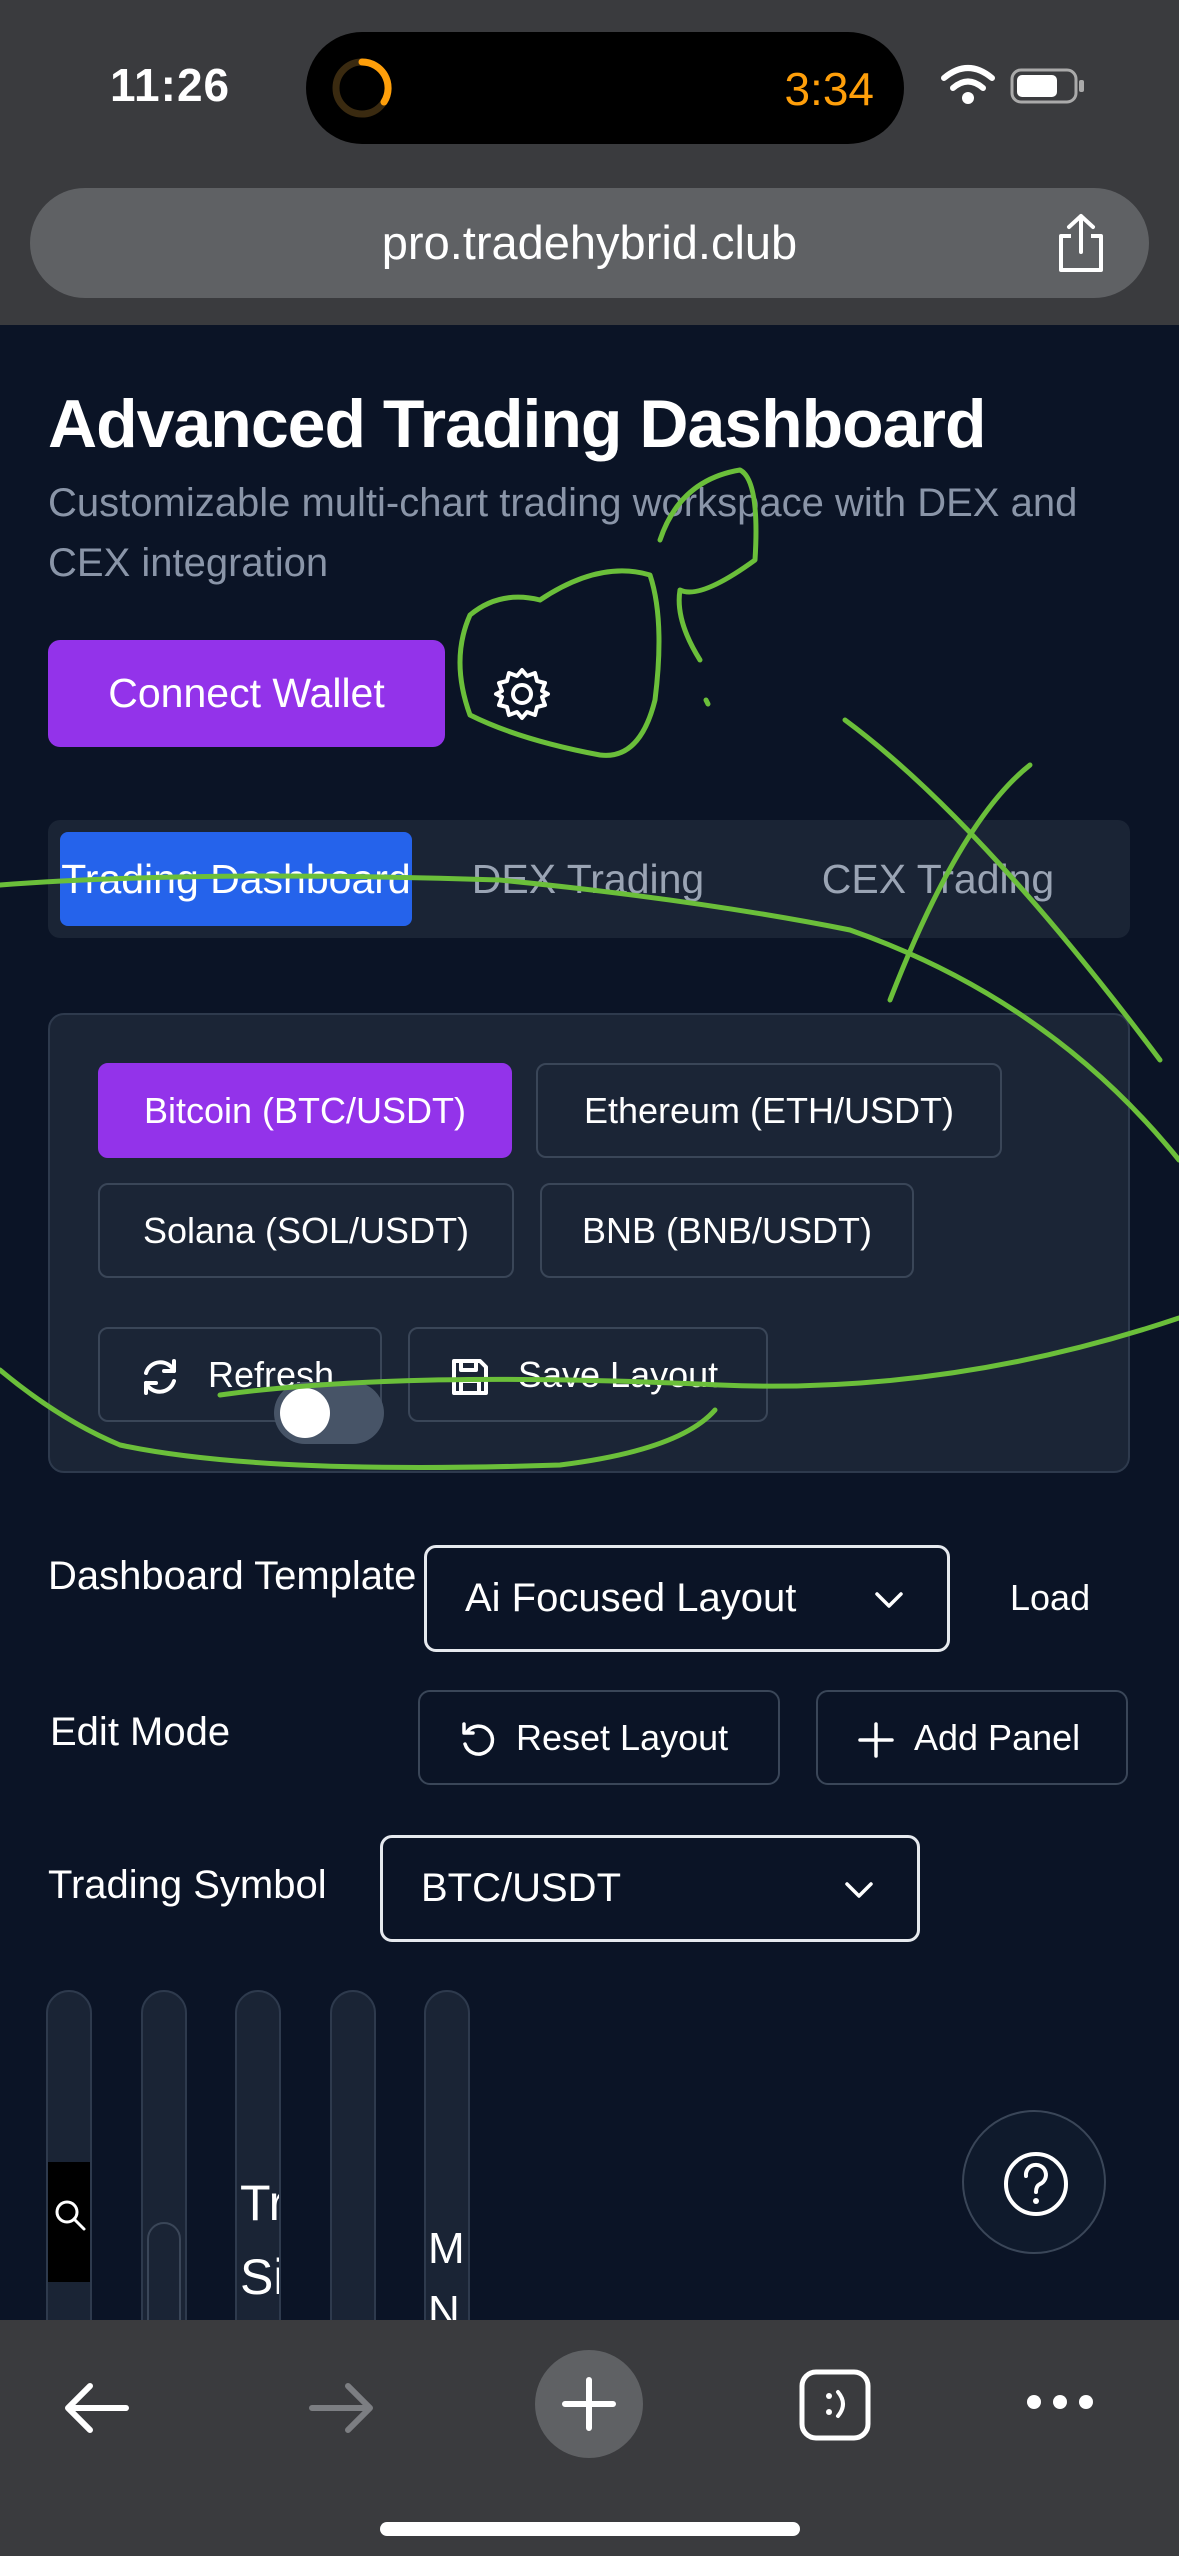 This screenshot has height=2556, width=1179. I want to click on browser-top-bar: 11:26 3:34 pro.tradehybrid.club, so click(589, 162).